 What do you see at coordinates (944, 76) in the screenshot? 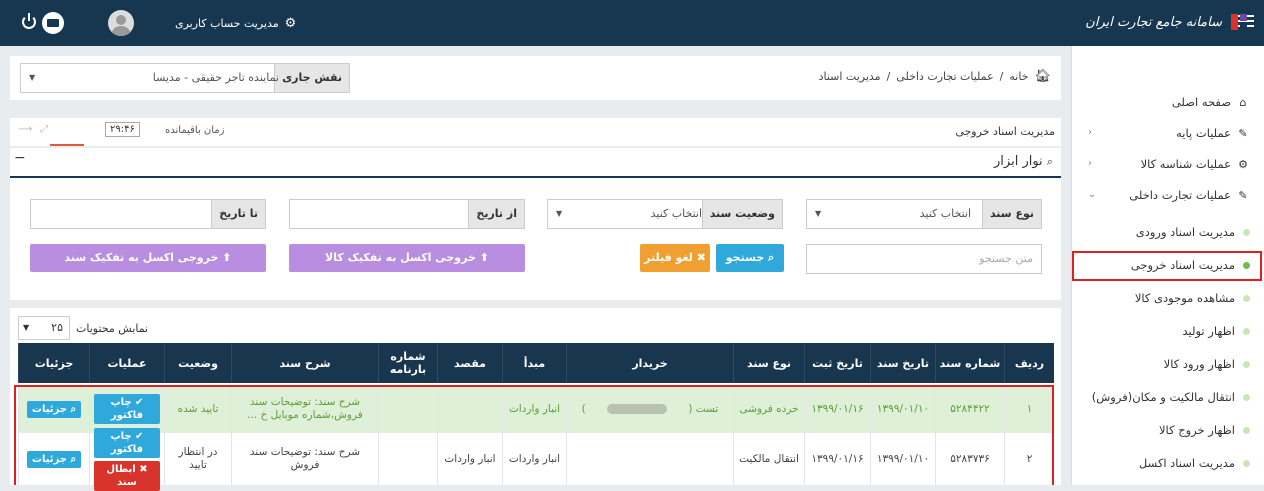
I see `breadcrumb-item: عملیات تجارت داخلی` at bounding box center [944, 76].